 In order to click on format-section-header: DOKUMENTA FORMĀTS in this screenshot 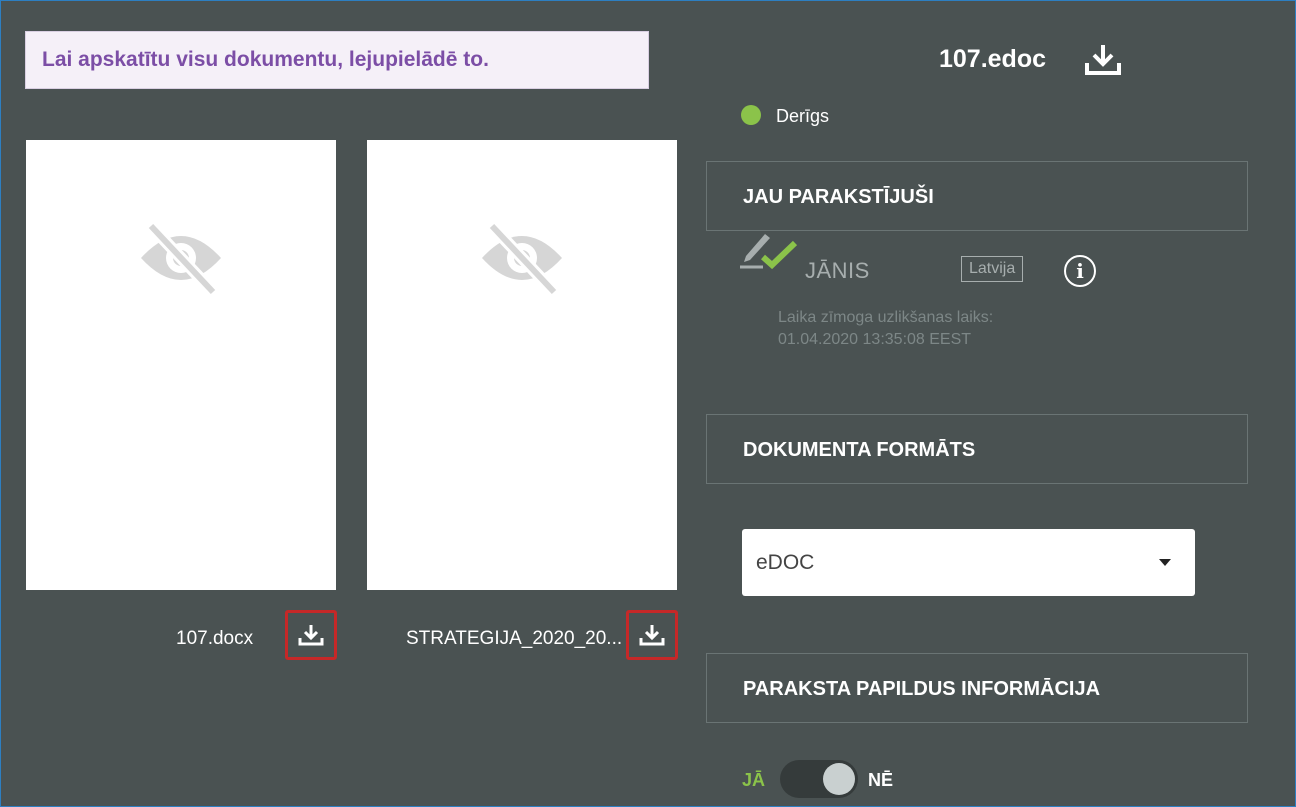, I will do `click(977, 449)`.